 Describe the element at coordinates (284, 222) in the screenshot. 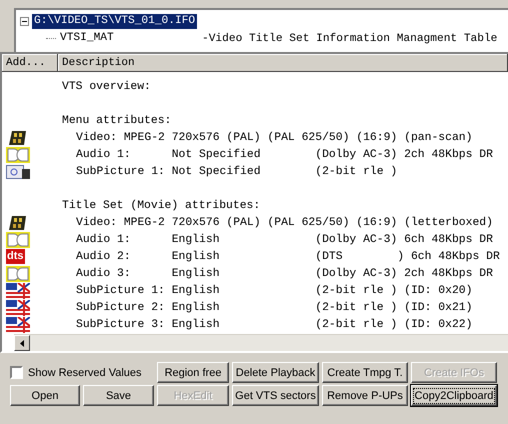

I see `attribute-line: Video: MPEG-2 720x576 (PAL) (PAL 625/50) (16:9) (letterboxed)` at that location.